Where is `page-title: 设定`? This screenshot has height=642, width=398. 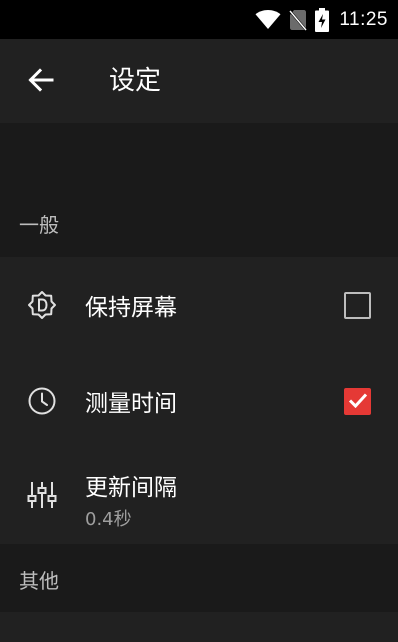
page-title: 设定 is located at coordinates (135, 81).